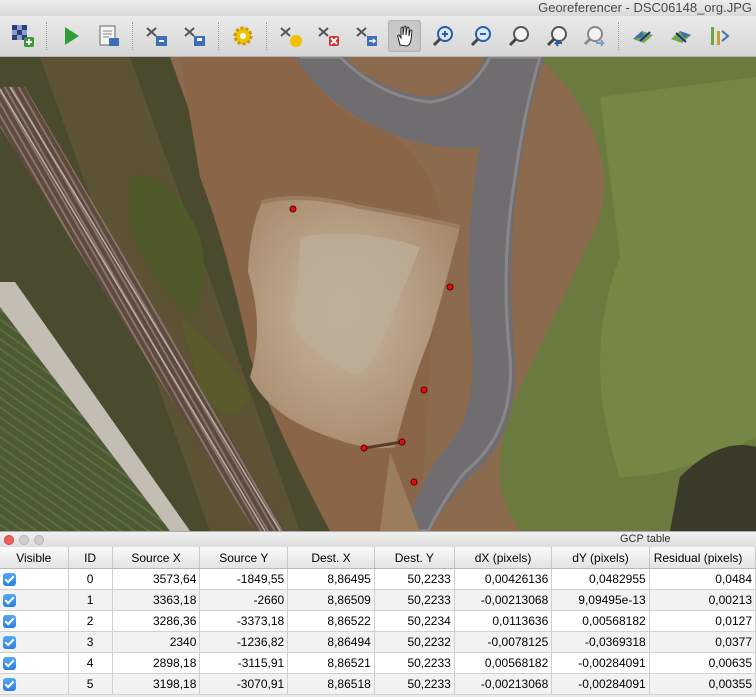 This screenshot has width=756, height=697. I want to click on zoom-next-button, so click(594, 36).